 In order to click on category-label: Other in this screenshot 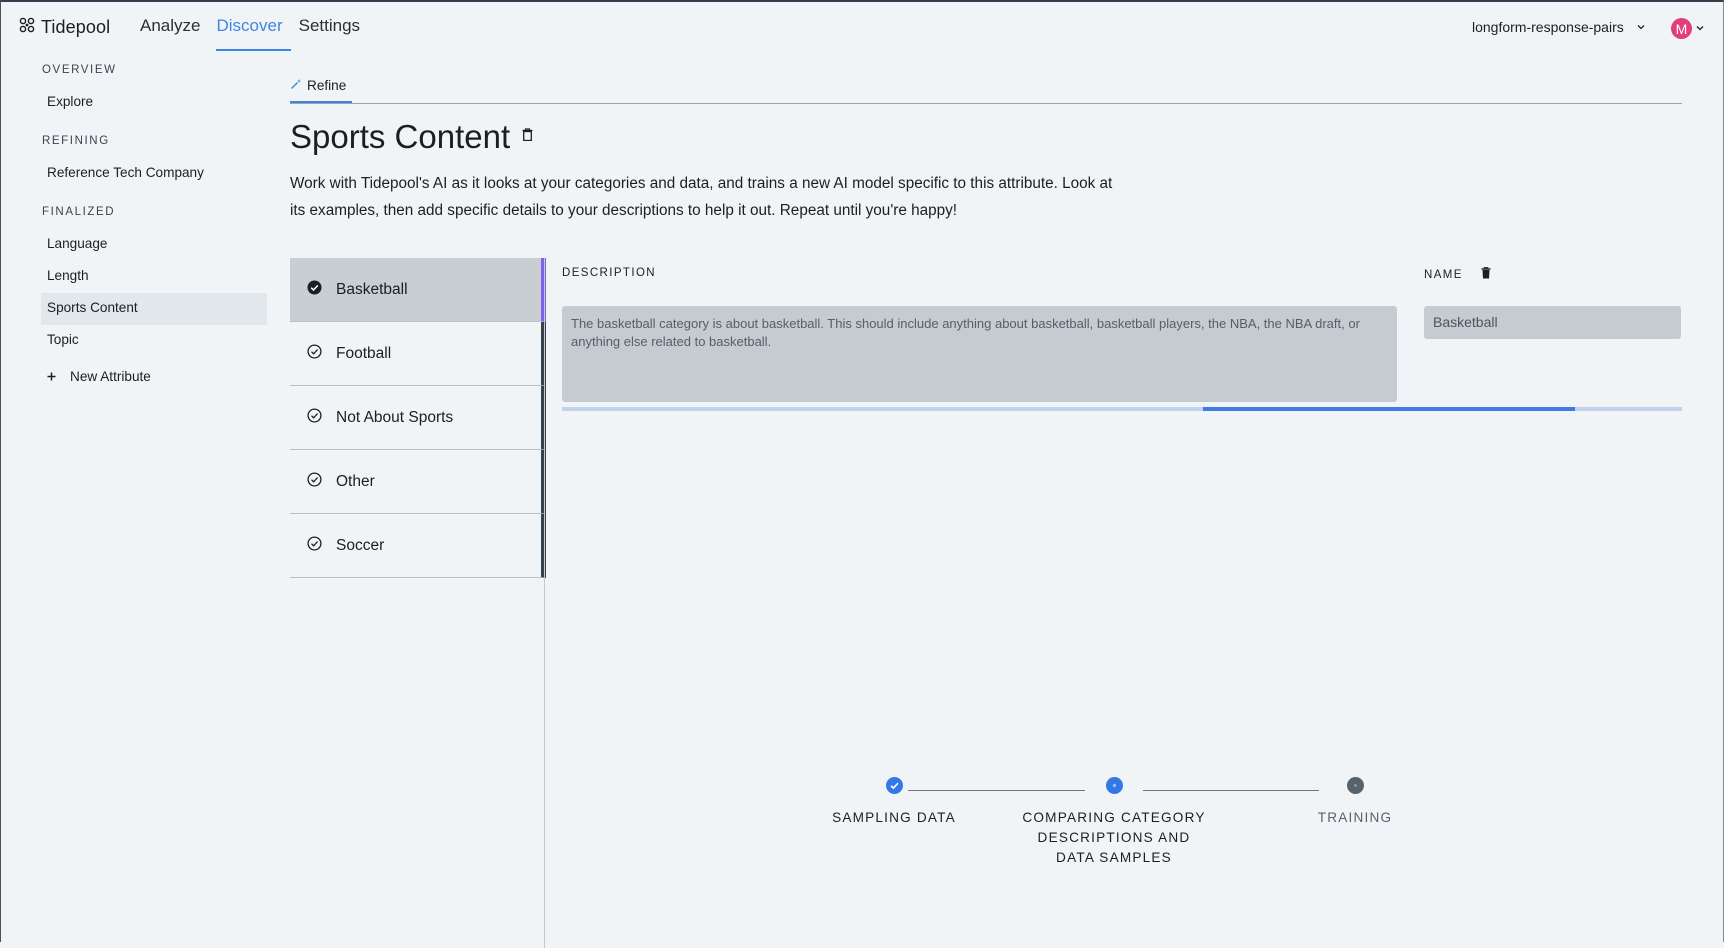, I will do `click(355, 481)`.